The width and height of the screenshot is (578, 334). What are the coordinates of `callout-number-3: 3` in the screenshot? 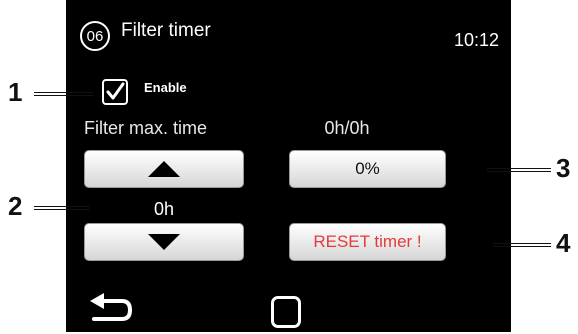 It's located at (563, 168).